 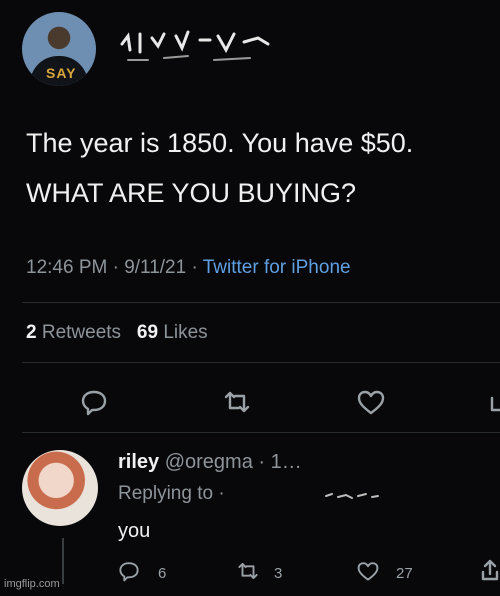 I want to click on retweets-link: 2 Retweets, so click(x=73, y=332).